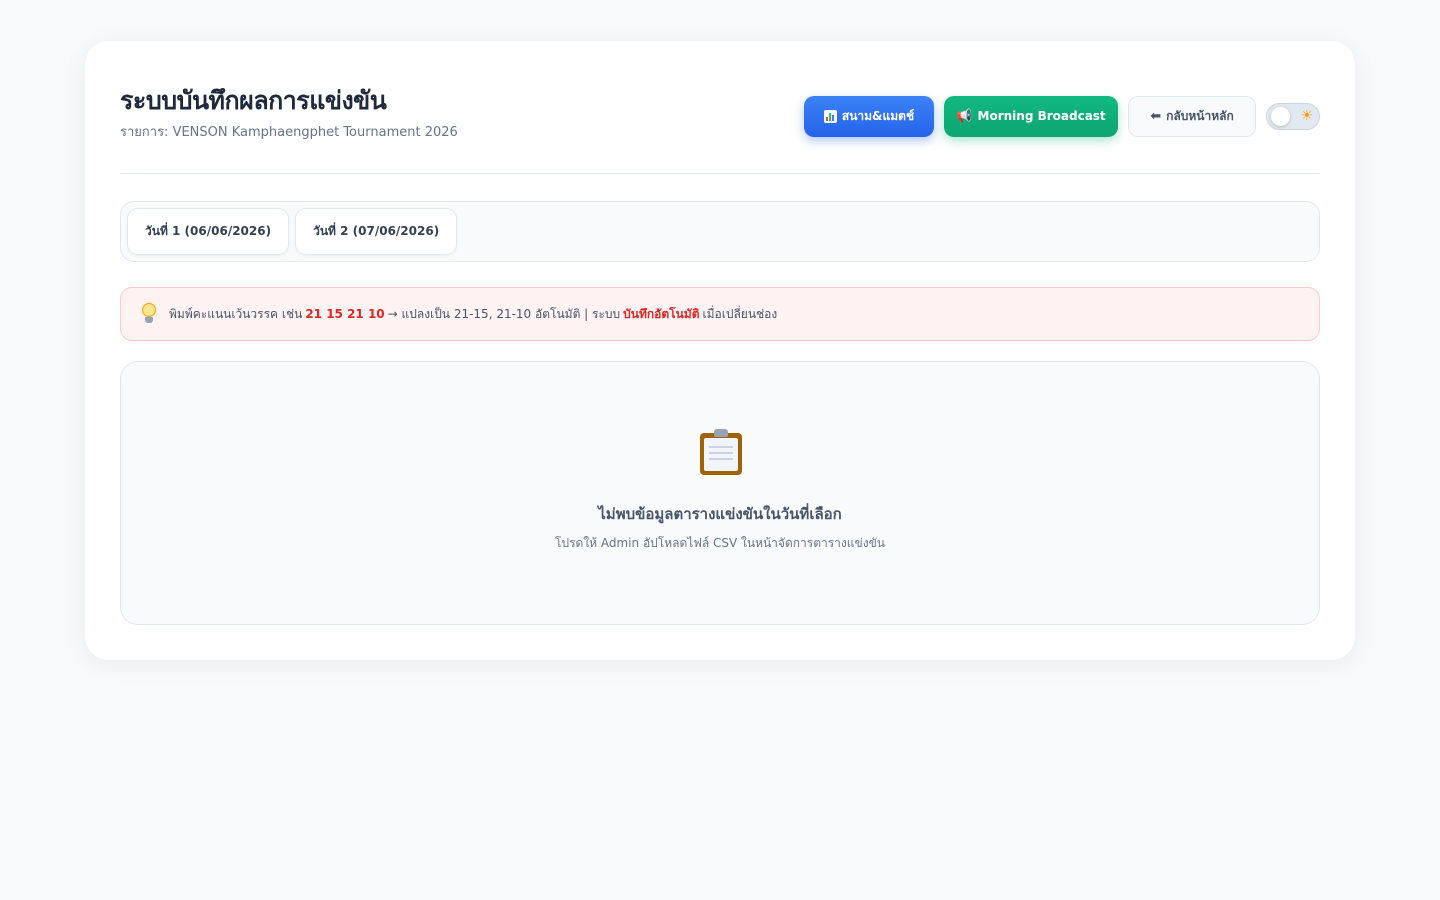  I want to click on courts-matches-label: สนาม&แมตช์, so click(878, 115).